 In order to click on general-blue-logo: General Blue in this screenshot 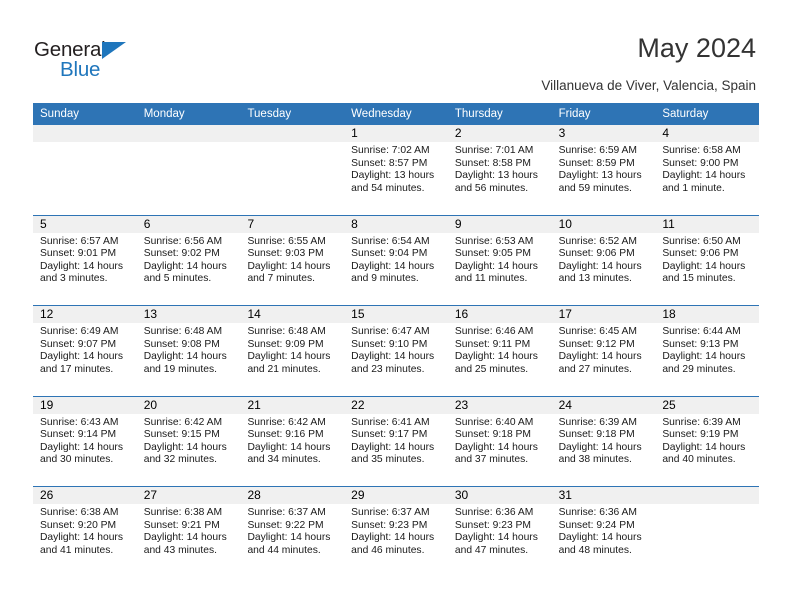, I will do `click(94, 61)`.